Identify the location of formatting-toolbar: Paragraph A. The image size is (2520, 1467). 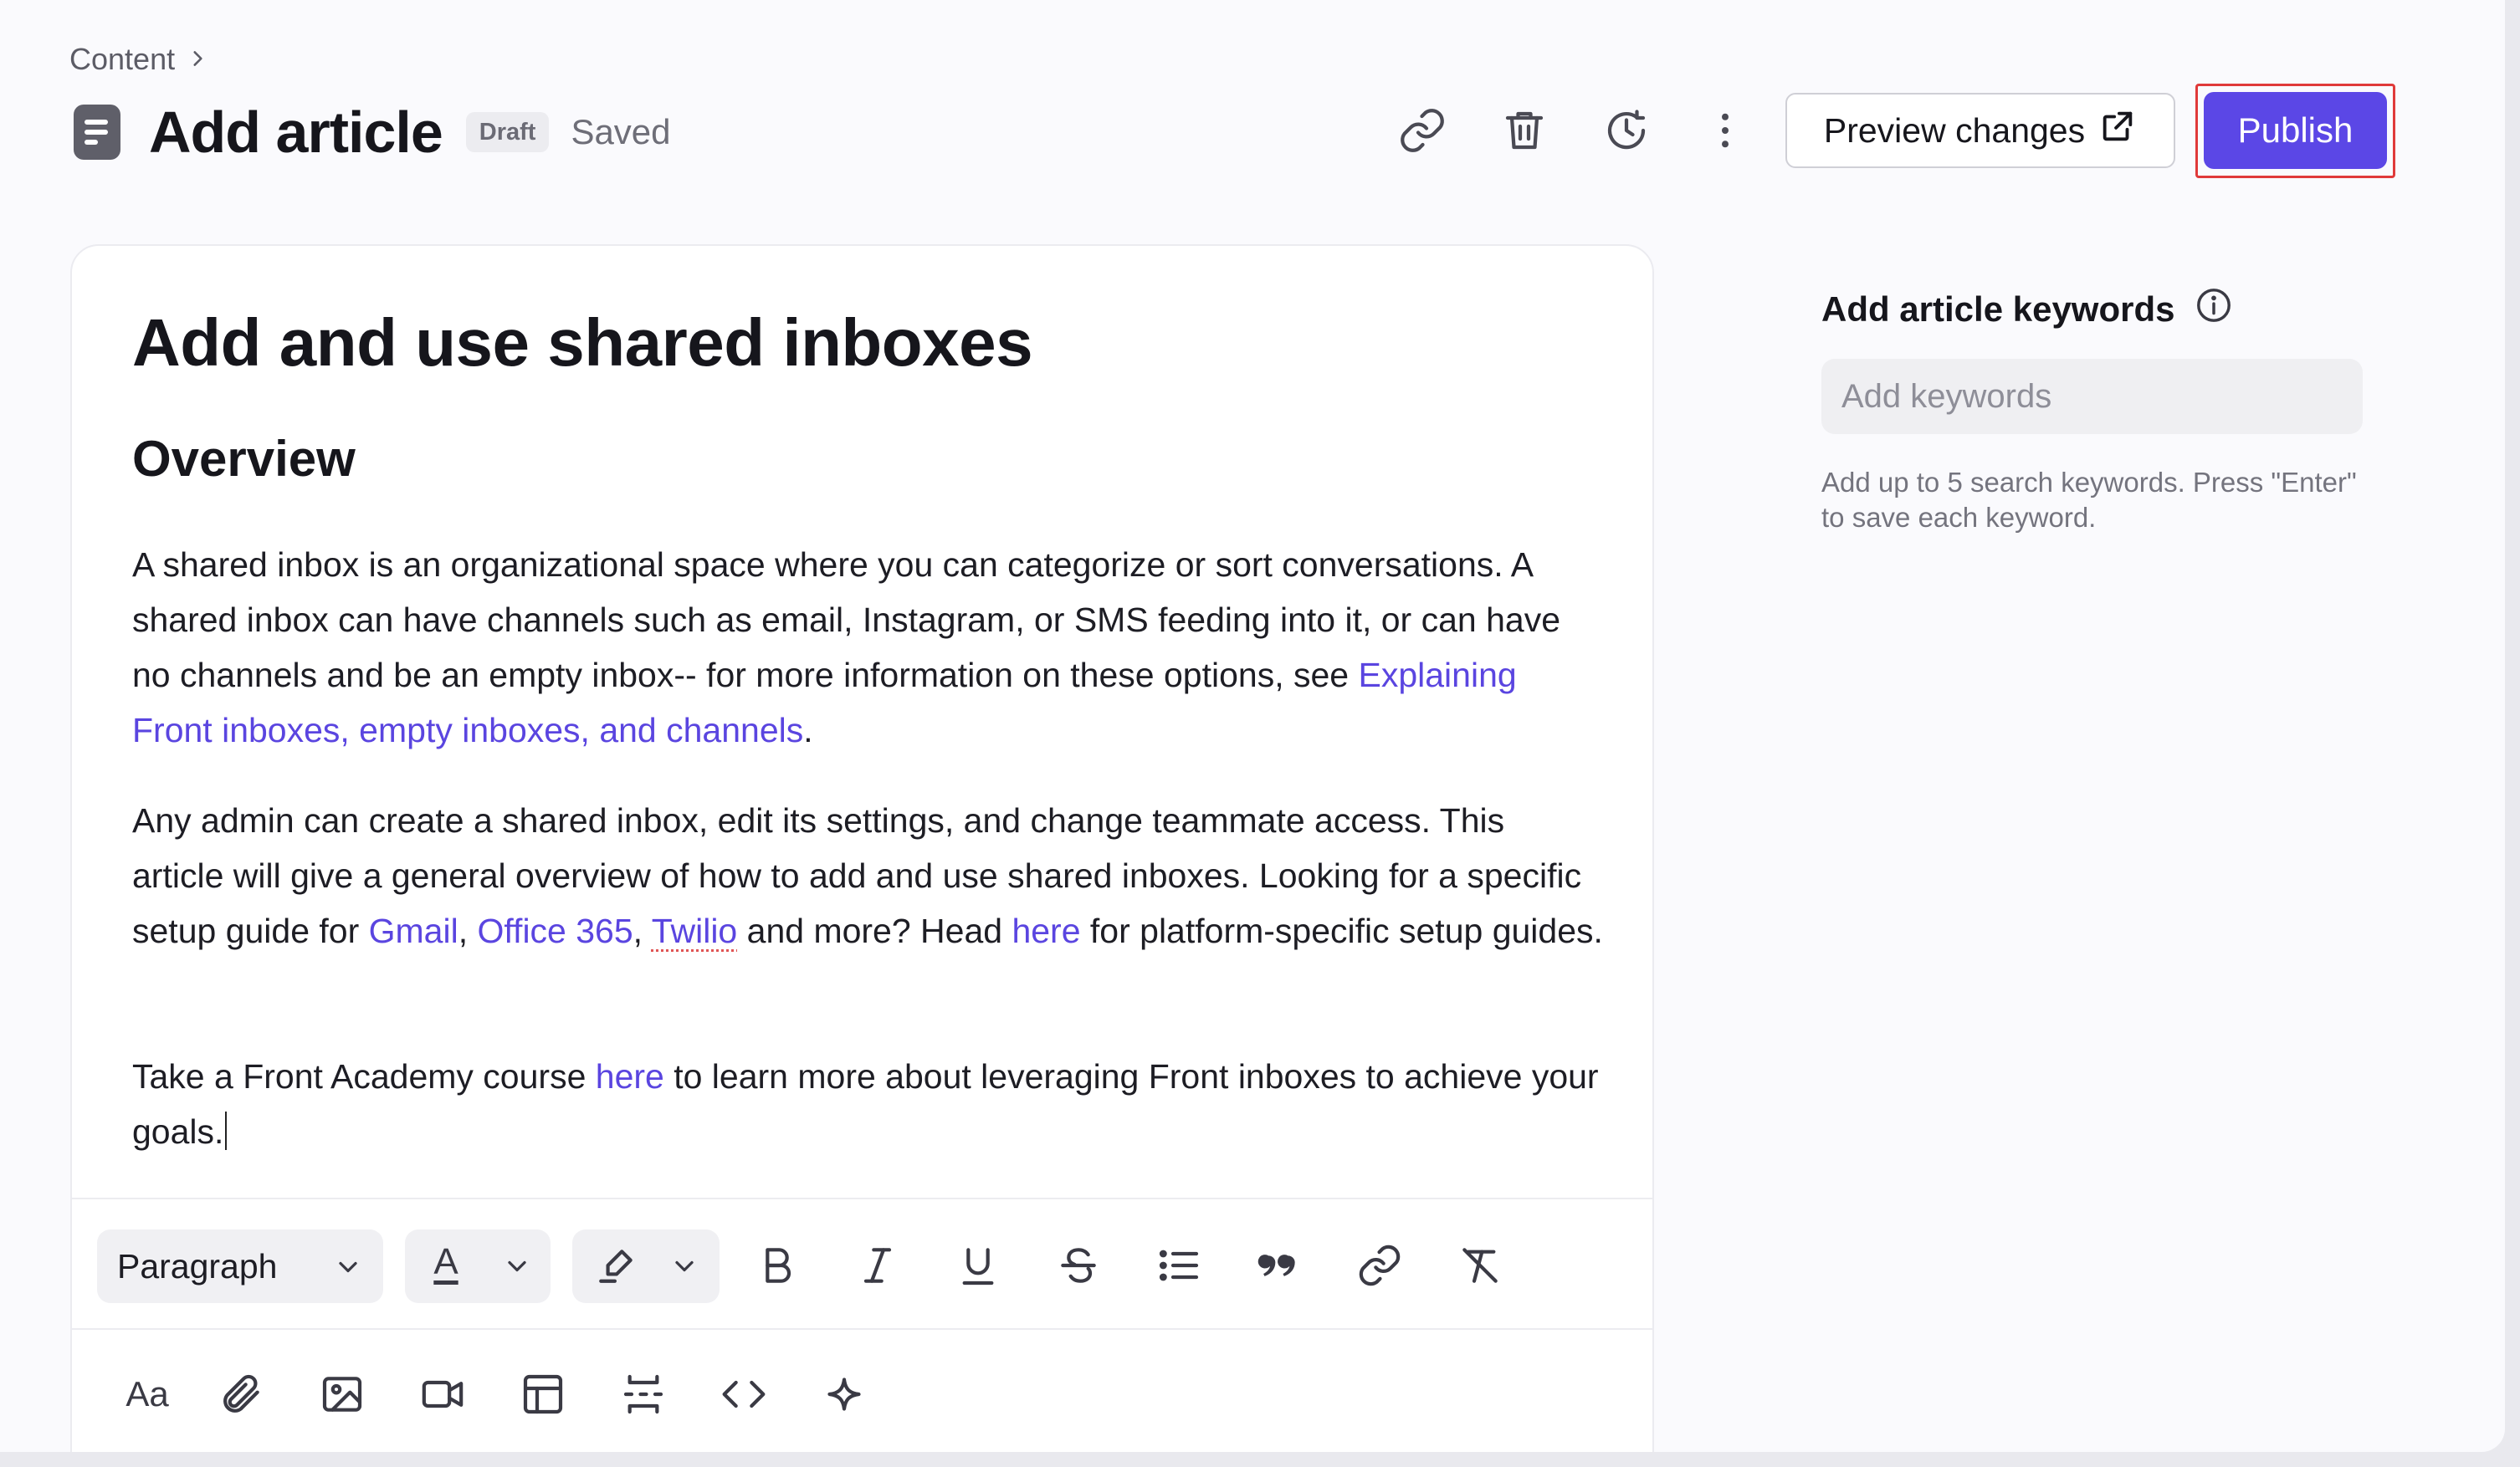
(862, 1264).